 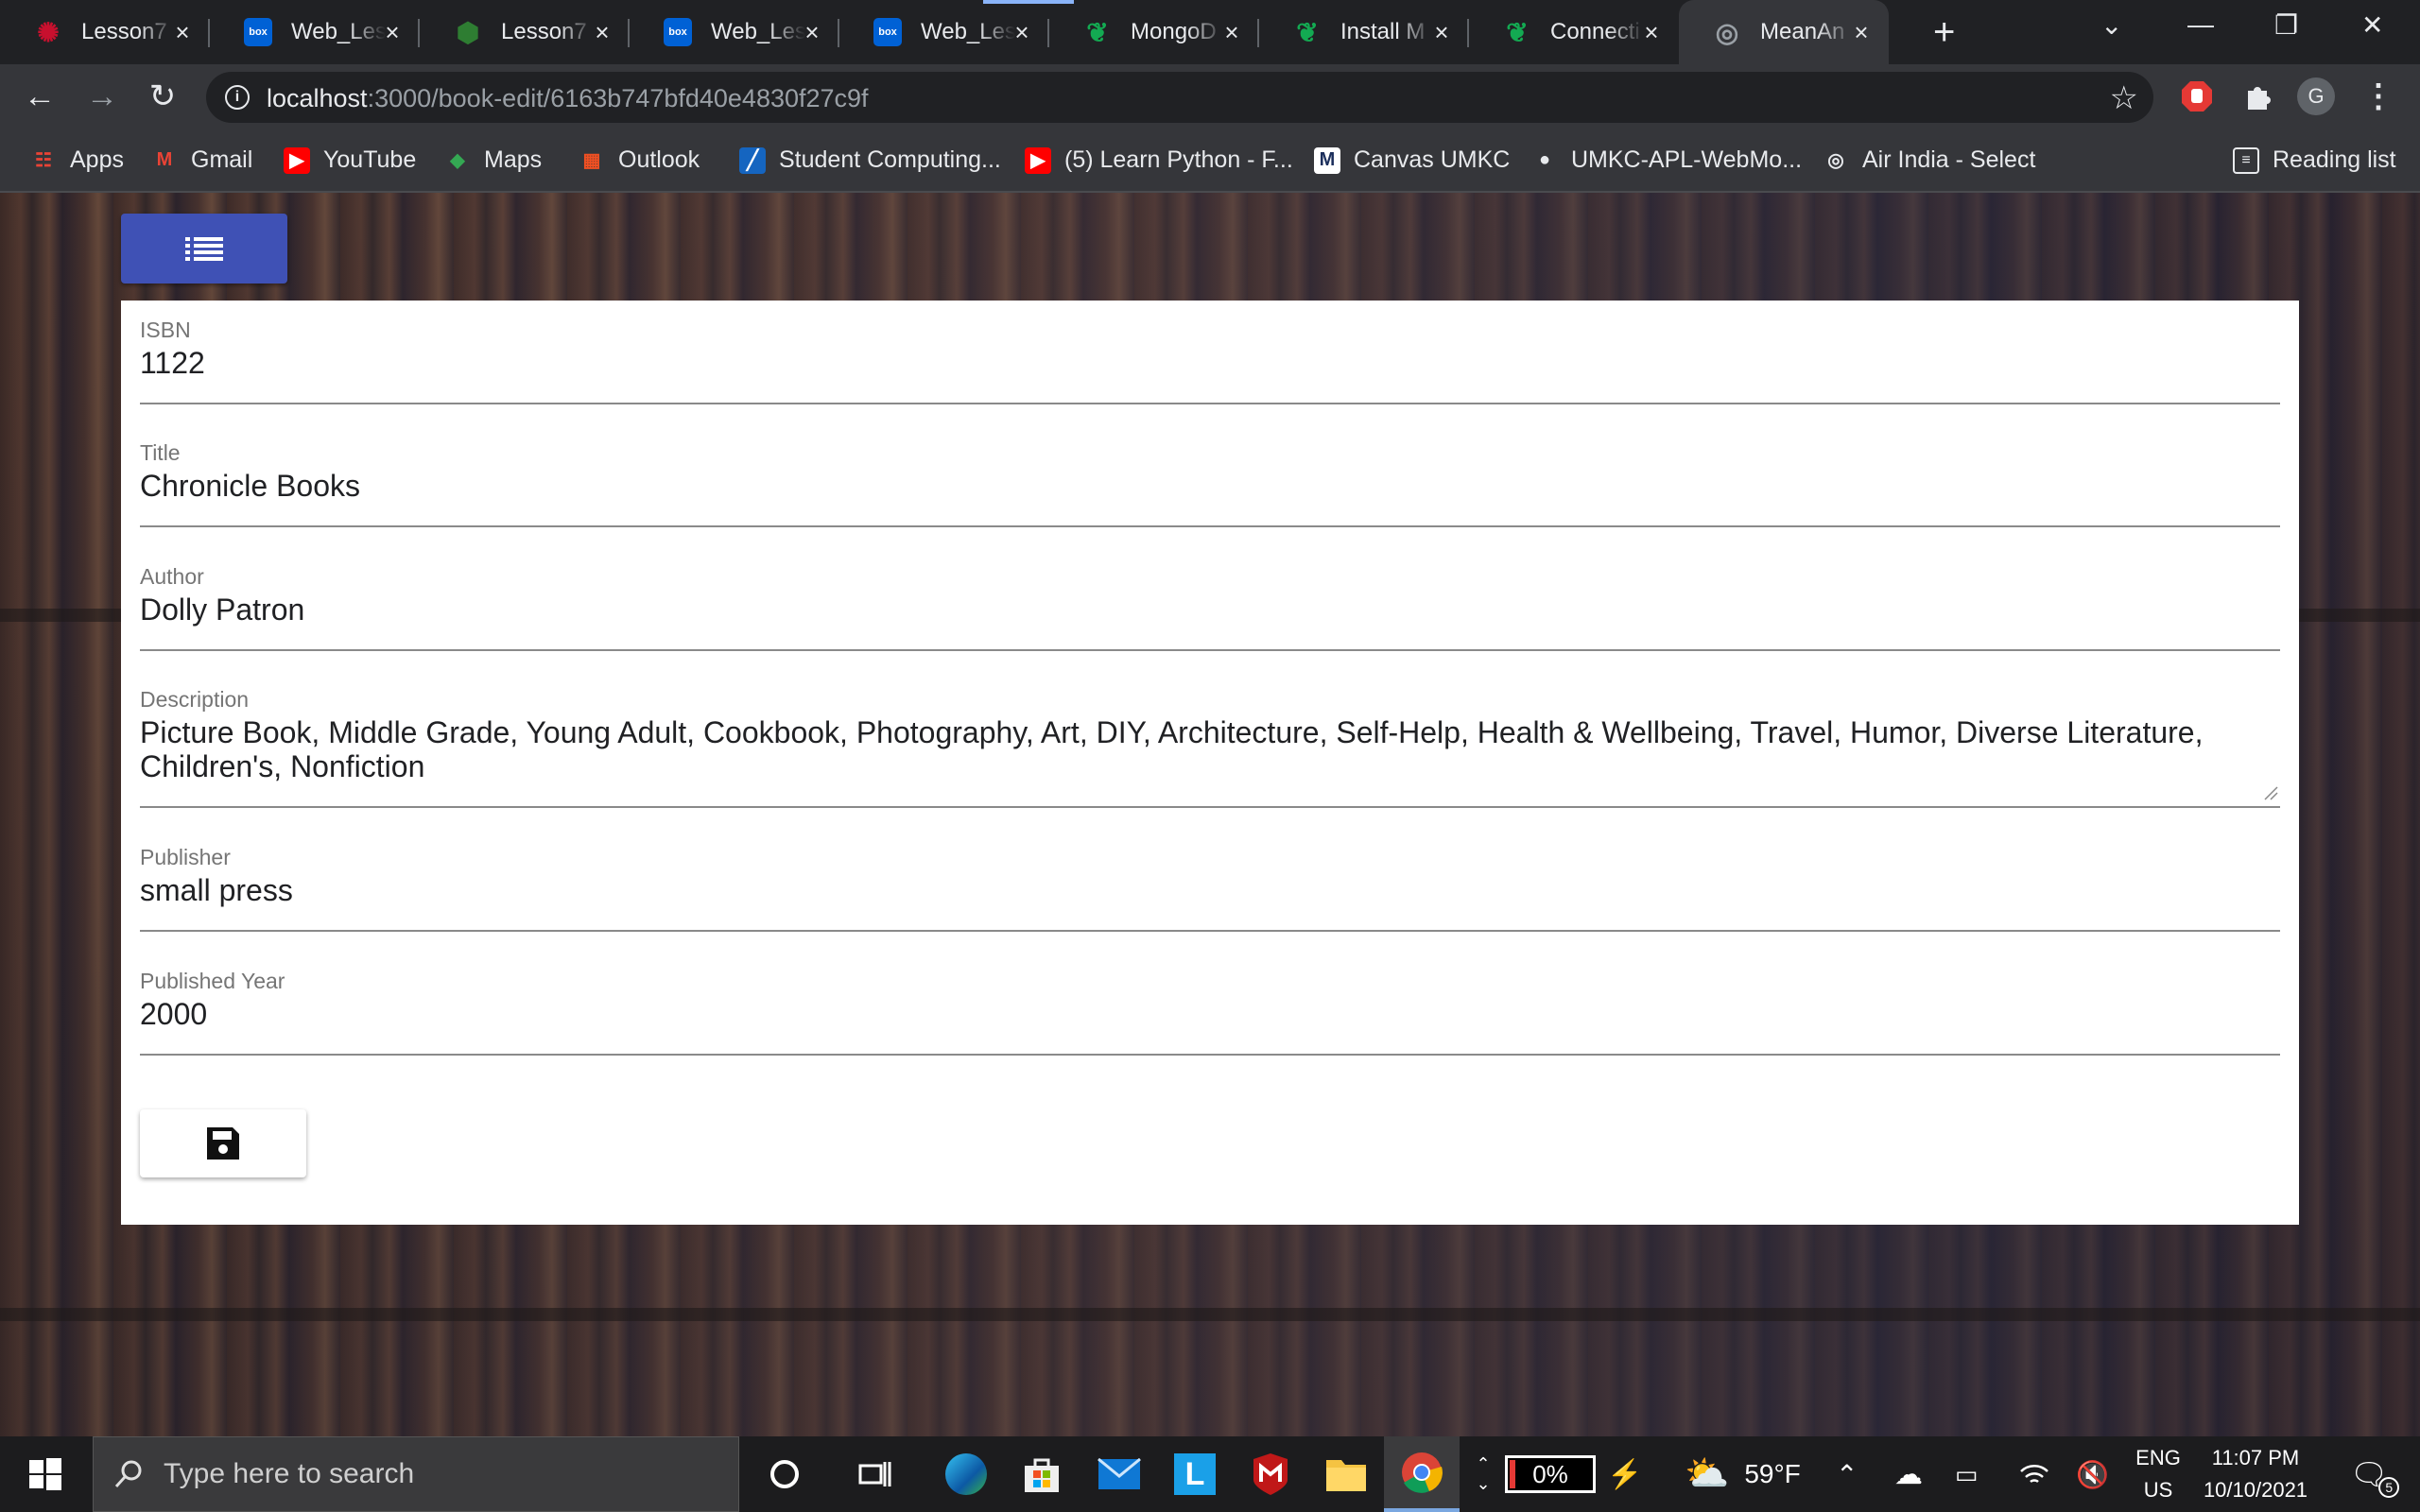 I want to click on mcafee-taskbar-icon, so click(x=1270, y=1474).